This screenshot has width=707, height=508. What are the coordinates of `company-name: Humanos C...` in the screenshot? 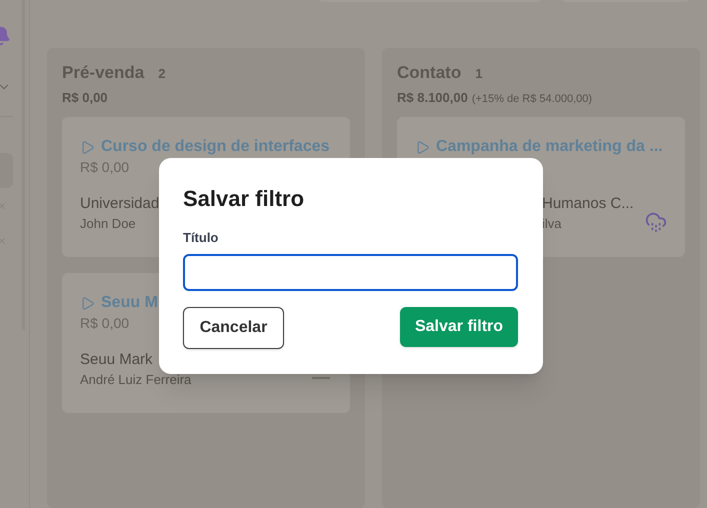 It's located at (588, 204).